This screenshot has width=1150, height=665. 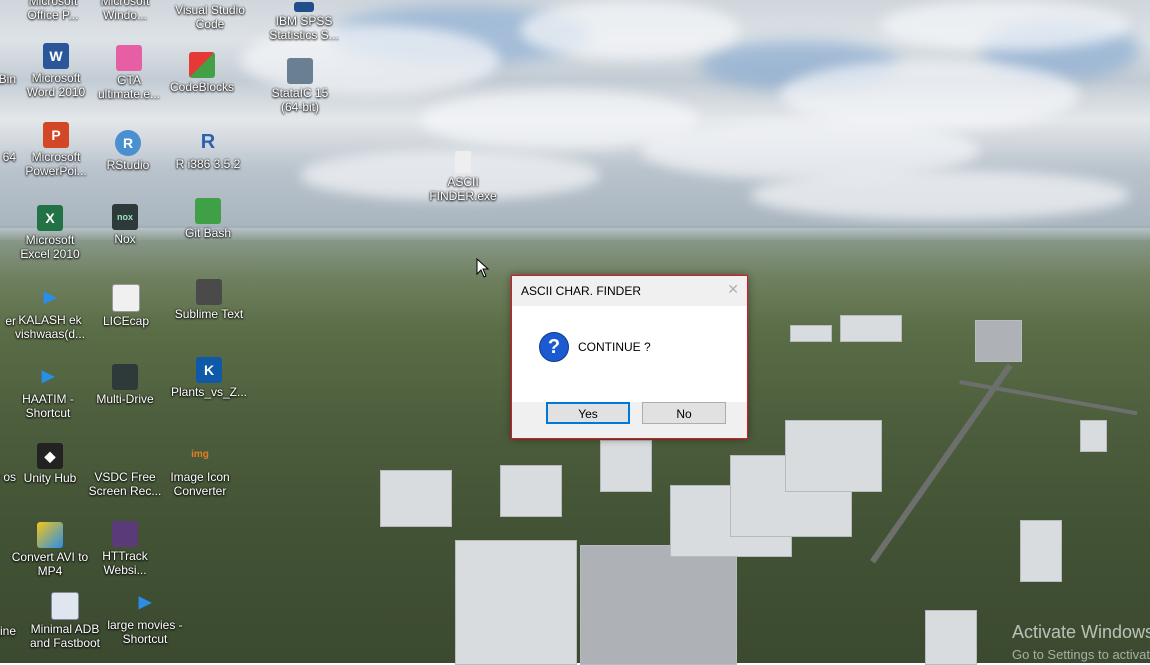 I want to click on image-converter-icon: img, so click(x=200, y=454).